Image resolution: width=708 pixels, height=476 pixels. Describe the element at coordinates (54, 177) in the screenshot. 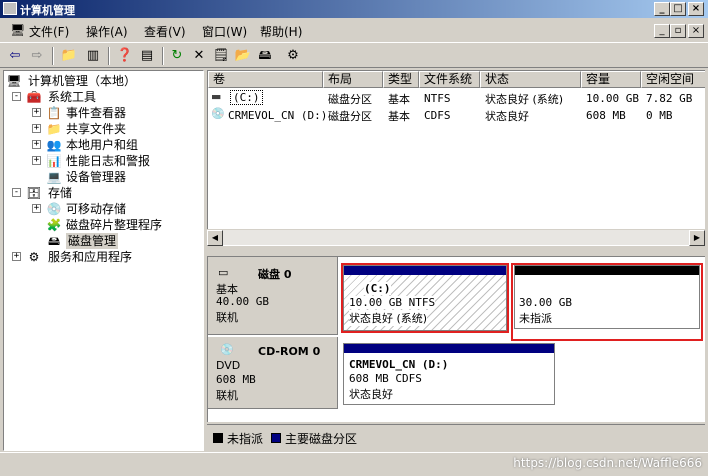

I see `device-manager-icon: 💻` at that location.